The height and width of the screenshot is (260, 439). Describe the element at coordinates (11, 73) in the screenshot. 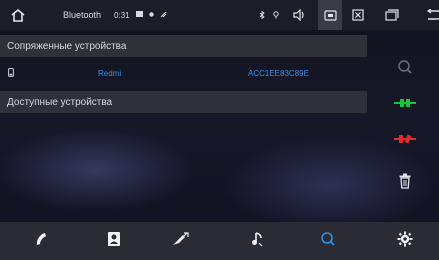

I see `phone-small-icon` at that location.